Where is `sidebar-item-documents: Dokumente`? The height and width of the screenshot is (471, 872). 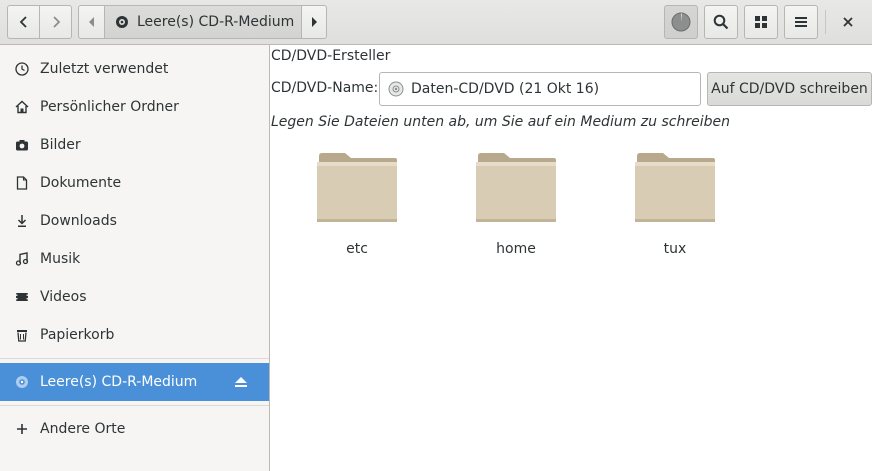
sidebar-item-documents: Dokumente is located at coordinates (134, 183).